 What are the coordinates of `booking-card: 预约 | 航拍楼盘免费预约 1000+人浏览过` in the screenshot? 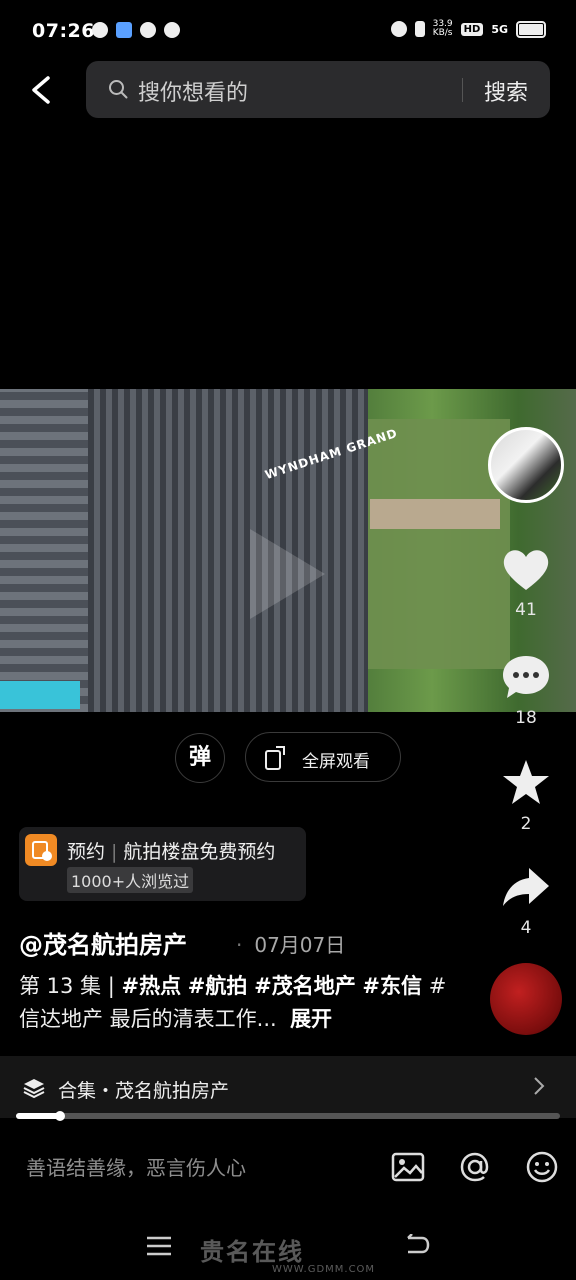 It's located at (162, 864).